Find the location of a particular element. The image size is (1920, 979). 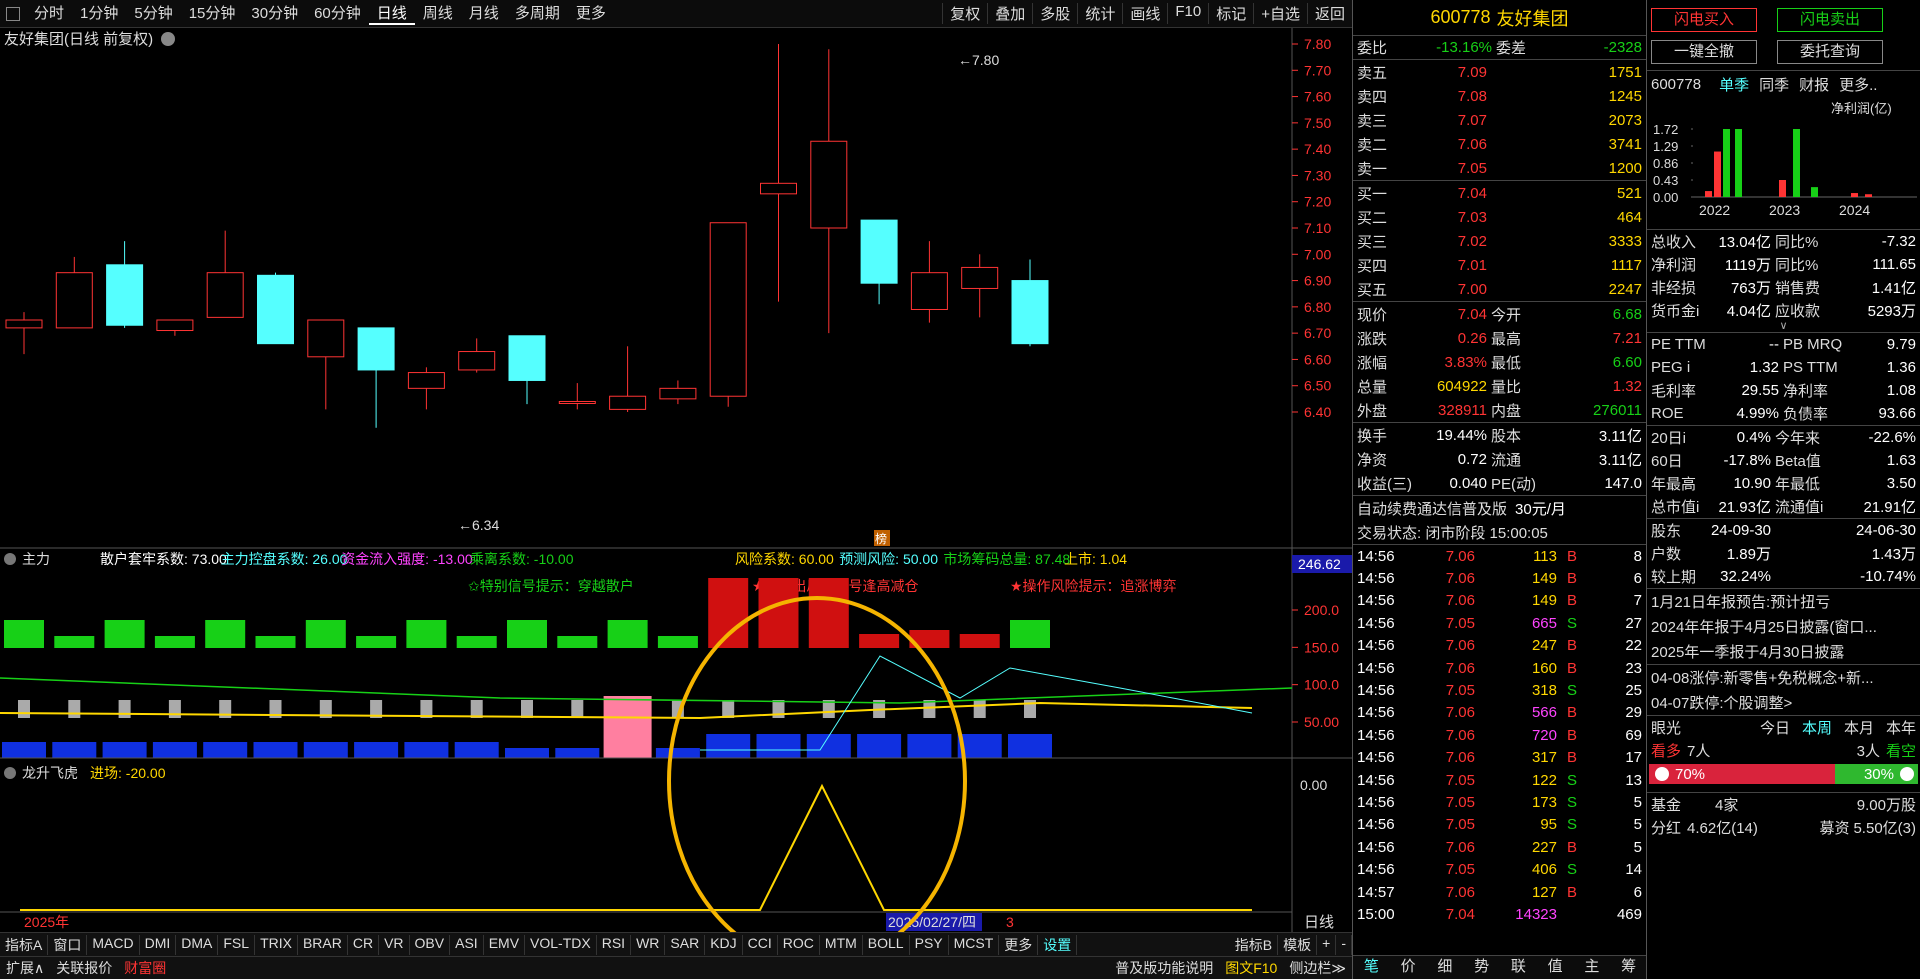

indicator-right-1: 模板 is located at coordinates (1298, 944).